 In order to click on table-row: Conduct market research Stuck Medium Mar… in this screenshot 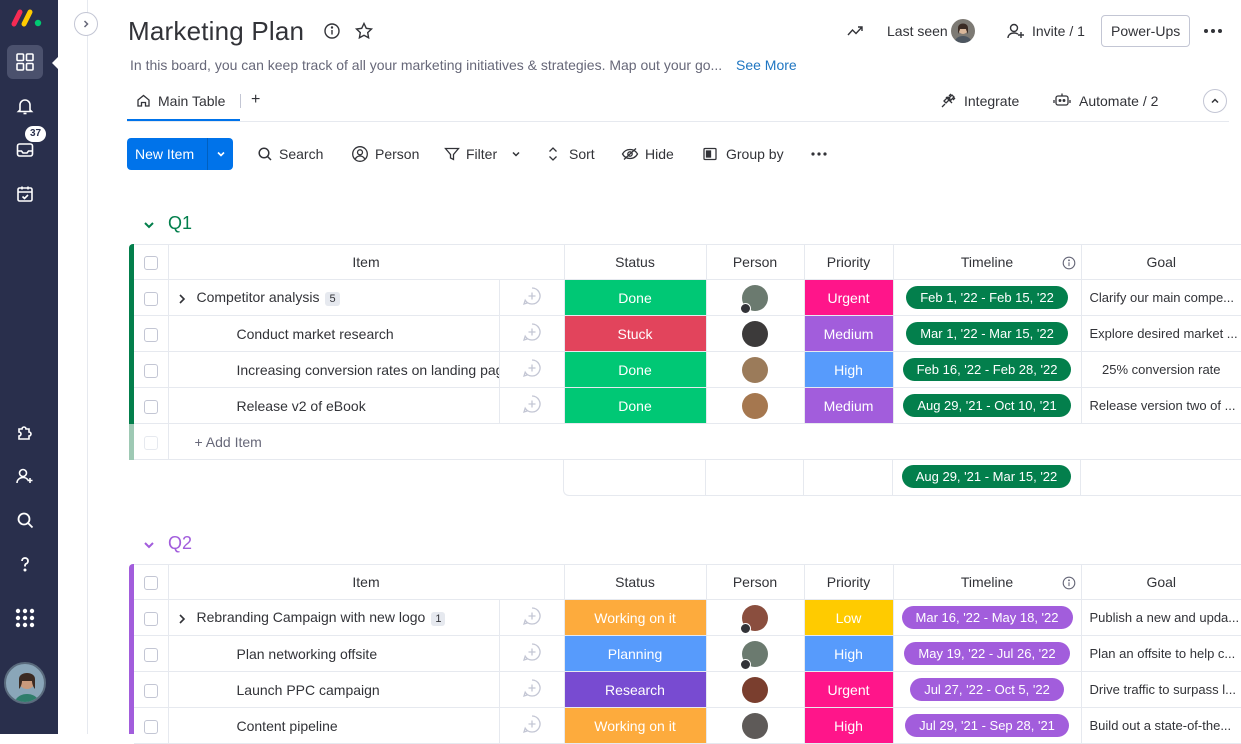, I will do `click(687, 333)`.